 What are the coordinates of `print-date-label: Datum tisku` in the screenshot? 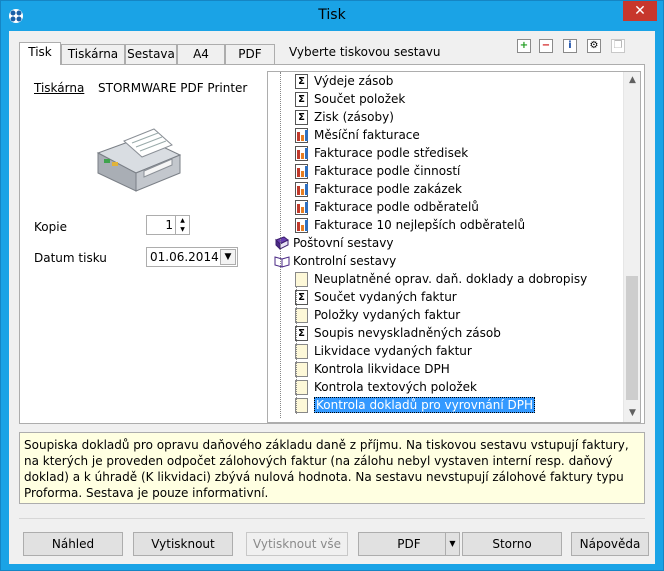 It's located at (70, 258).